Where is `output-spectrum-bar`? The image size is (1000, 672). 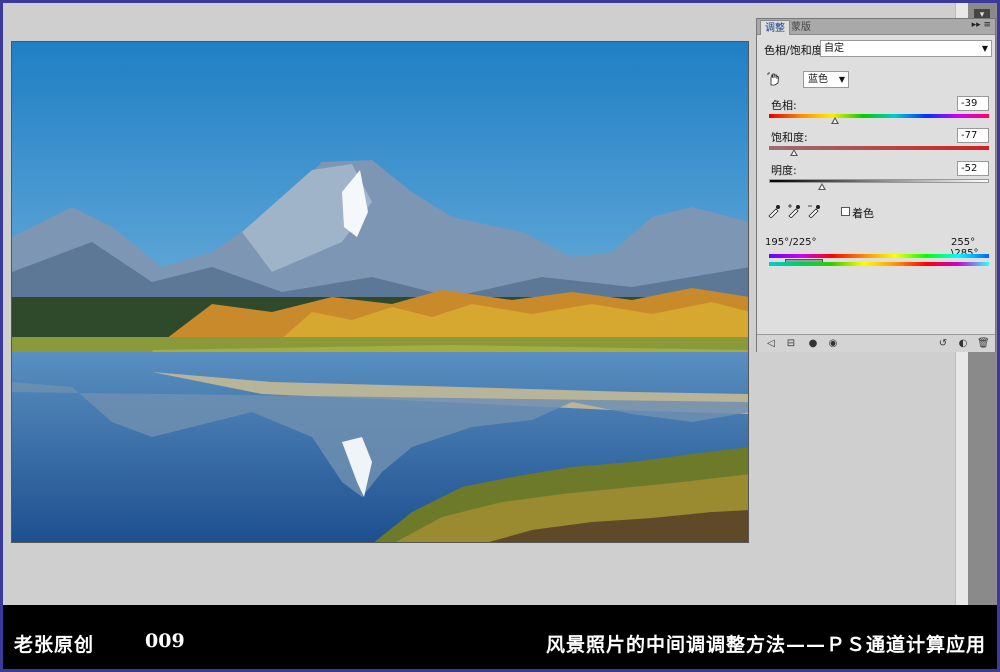
output-spectrum-bar is located at coordinates (879, 264).